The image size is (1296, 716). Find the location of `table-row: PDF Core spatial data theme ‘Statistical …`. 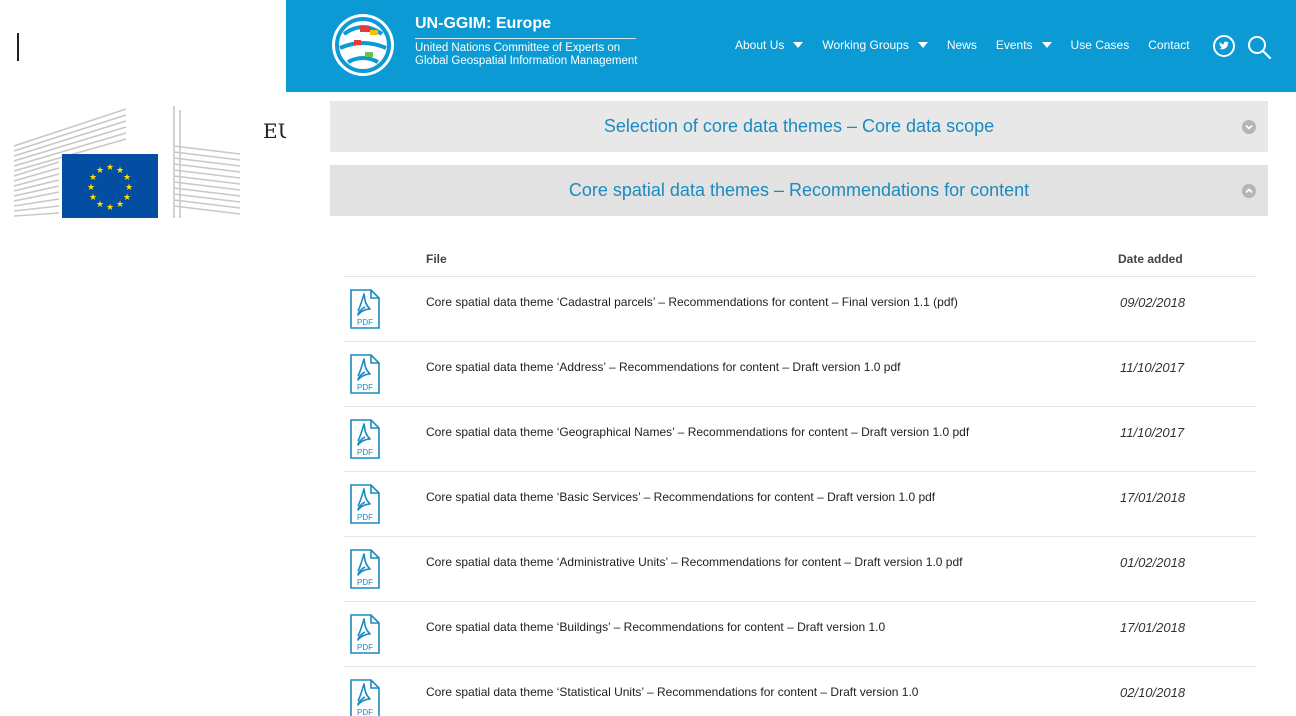

table-row: PDF Core spatial data theme ‘Statistical … is located at coordinates (800, 691).